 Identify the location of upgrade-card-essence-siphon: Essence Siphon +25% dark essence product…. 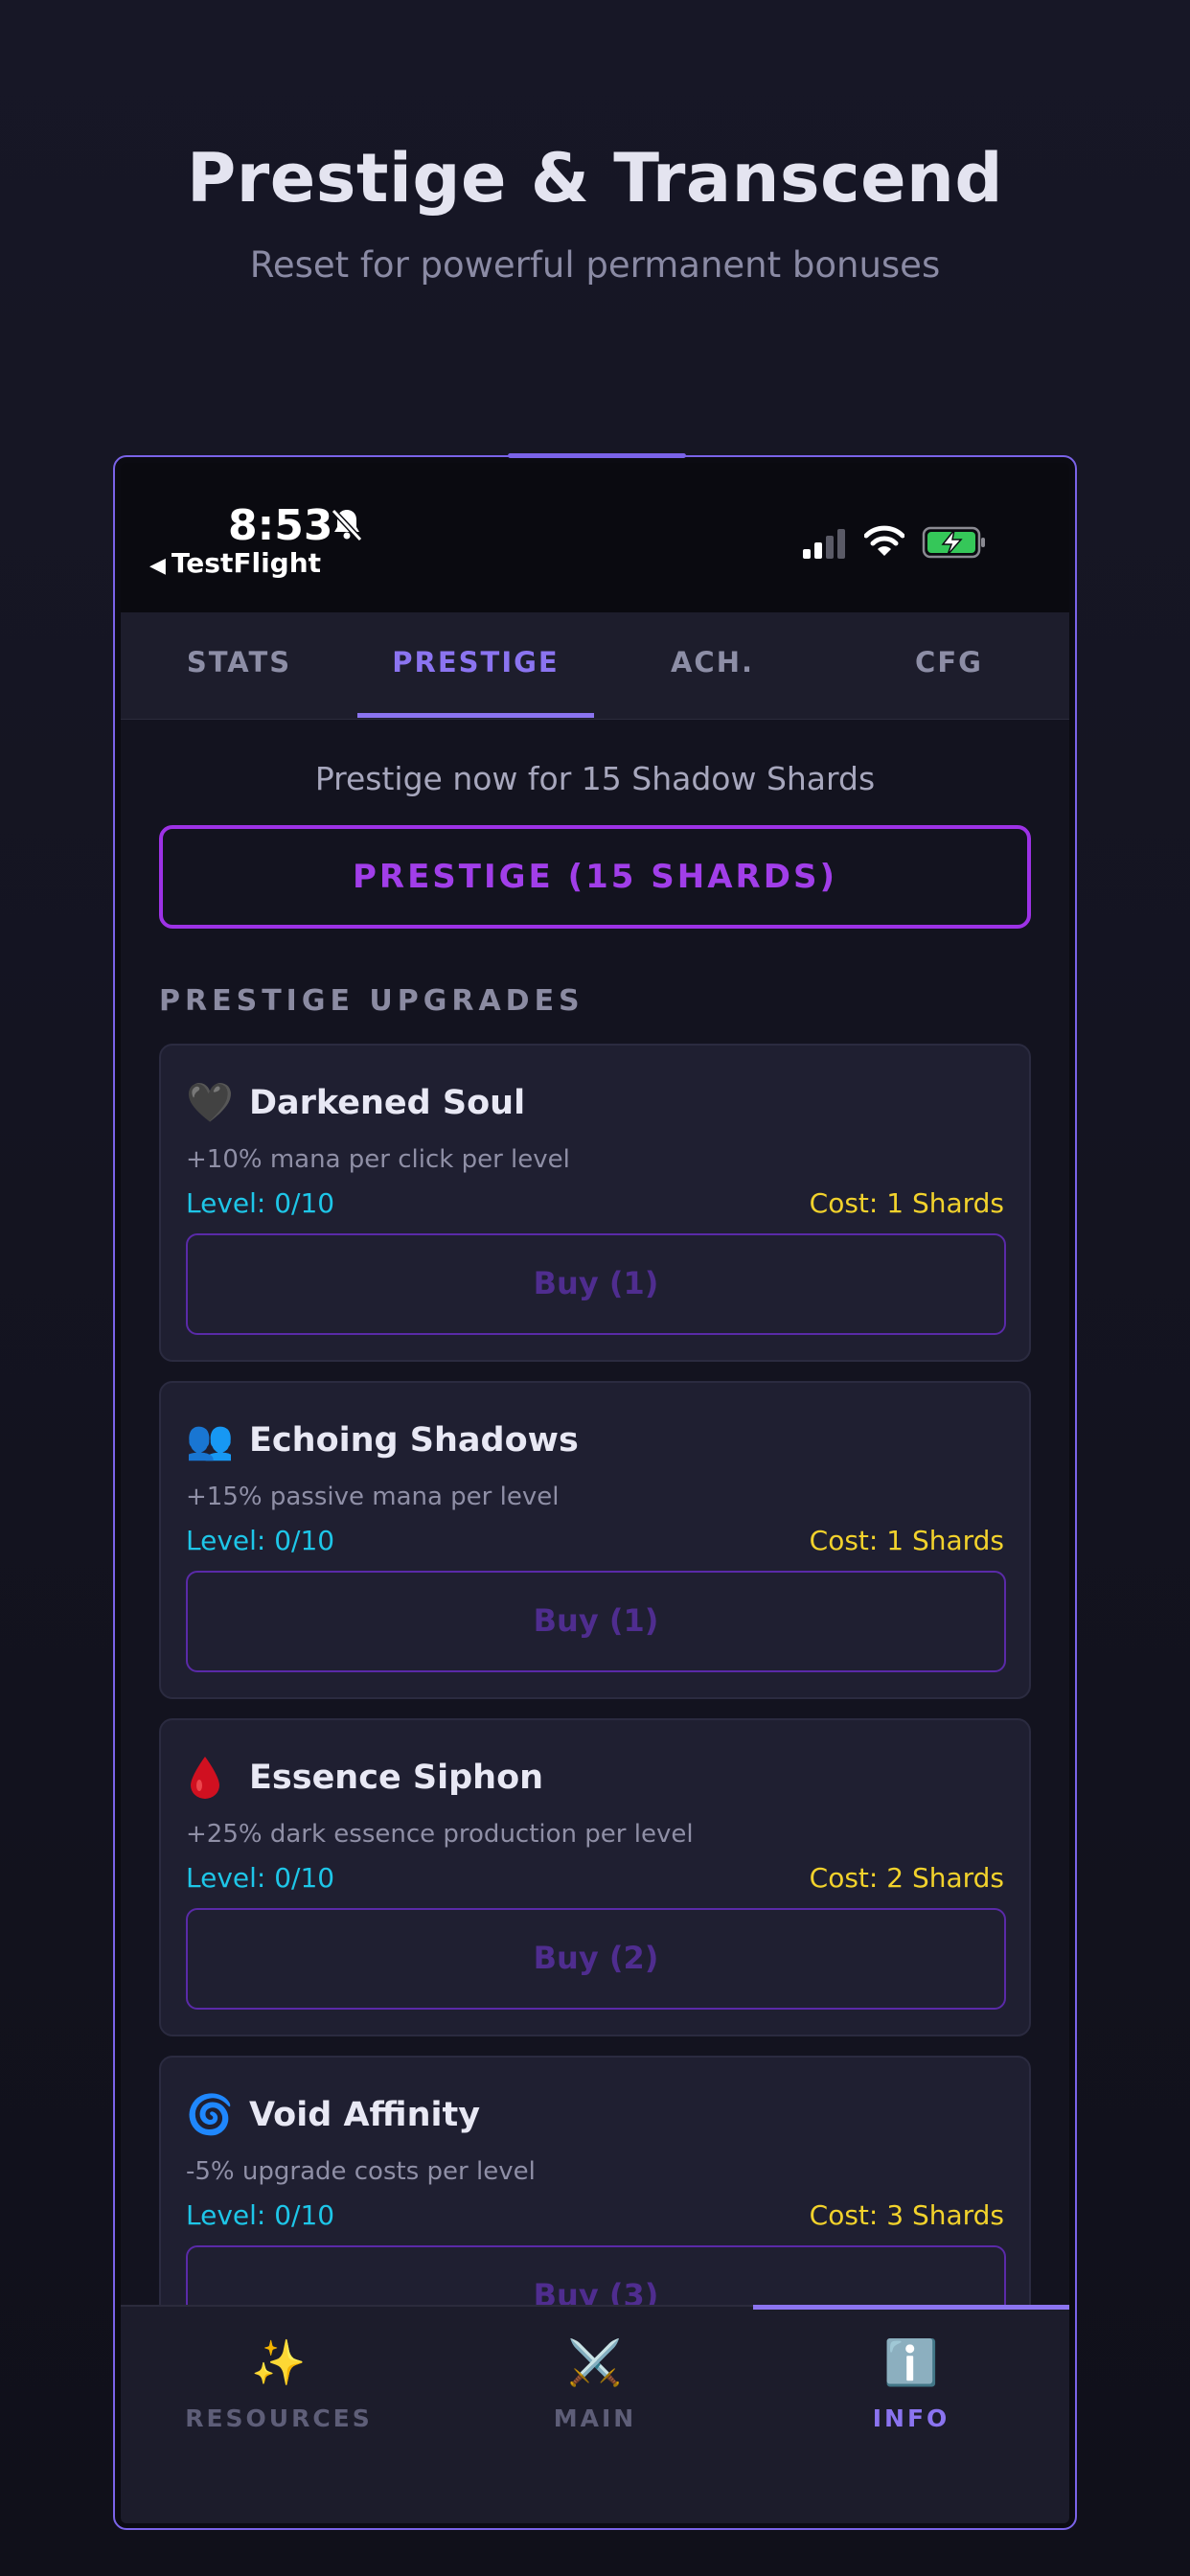
(595, 1877).